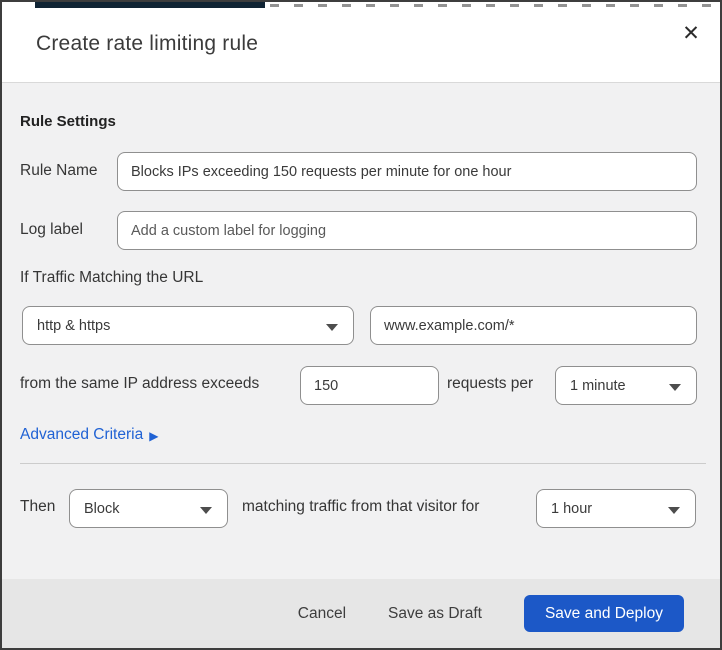 The image size is (722, 650). I want to click on expand-arrow-icon: ▶, so click(154, 436).